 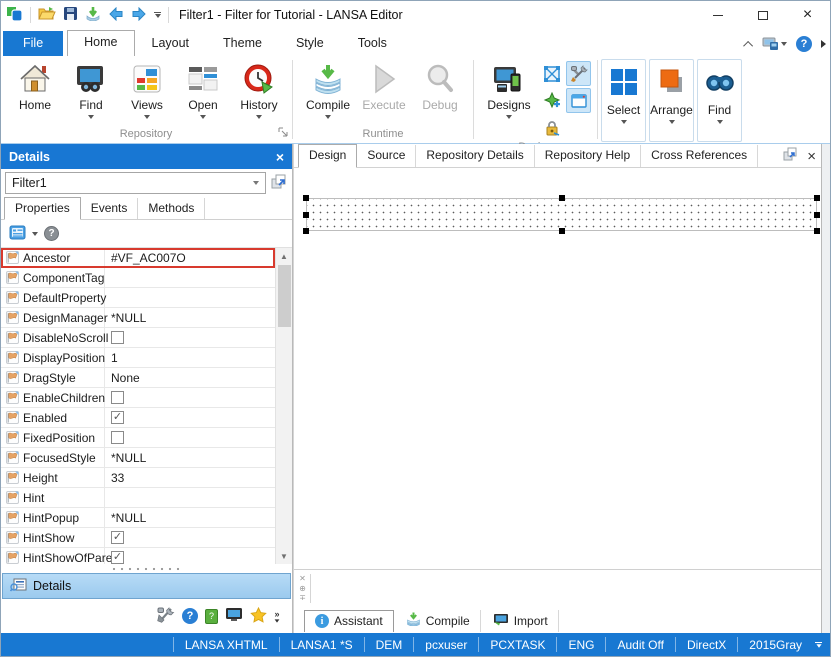 I want to click on property-row: ComponentTag, so click(x=138, y=278).